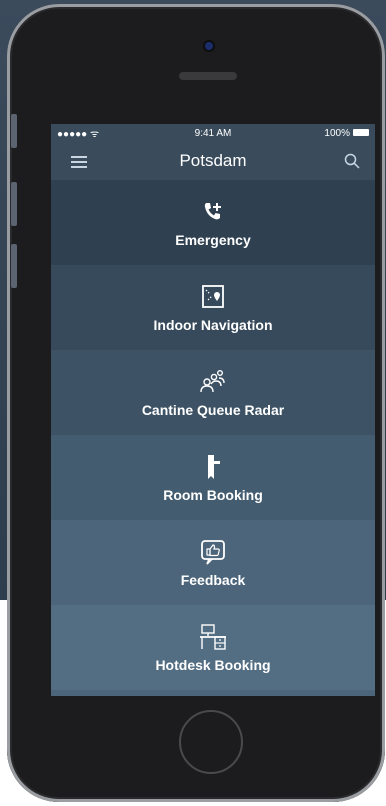 The width and height of the screenshot is (386, 806). I want to click on home-button, so click(211, 742).